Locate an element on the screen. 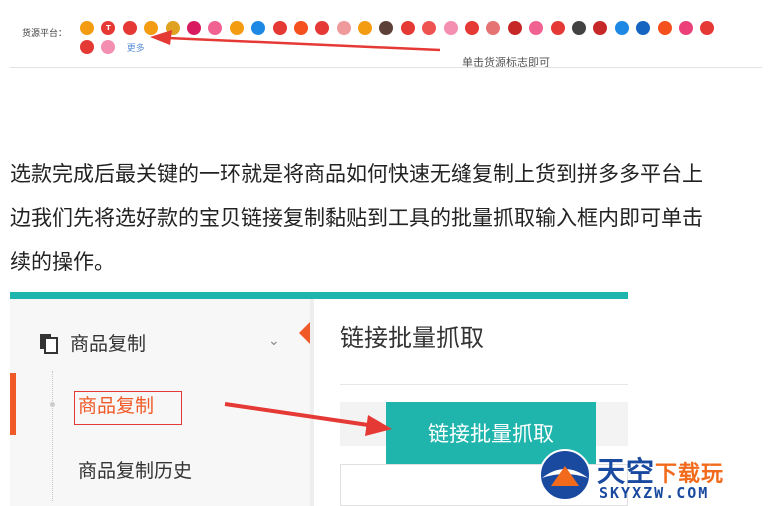 The height and width of the screenshot is (506, 784). article-line-2: 边我们先将选好款的宝贝链接复制黏贴到工具的批量抓取输入框内即可单击 is located at coordinates (356, 218).